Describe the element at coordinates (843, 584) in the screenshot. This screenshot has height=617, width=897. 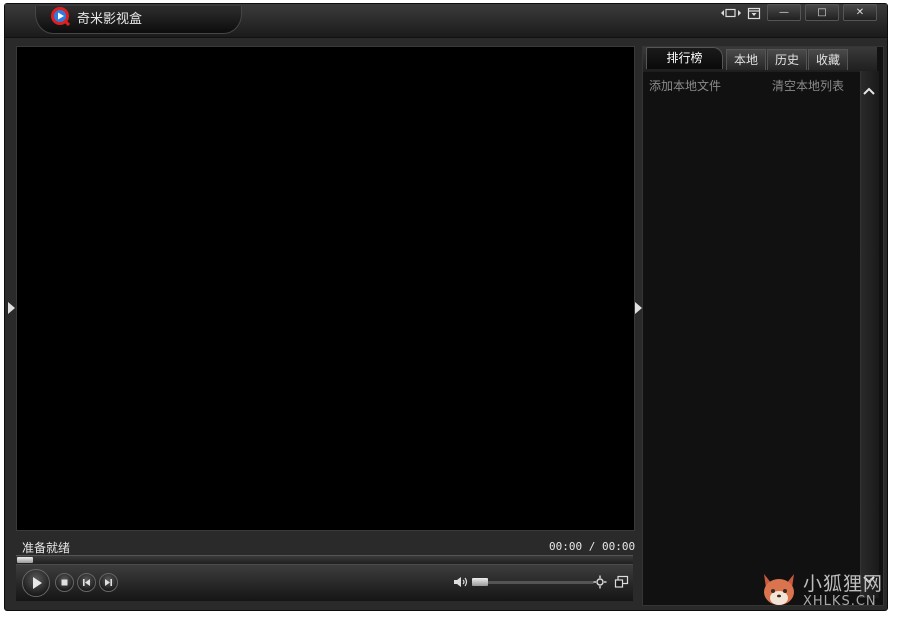
I see `watermark-cn-text: 小狐狸网` at that location.